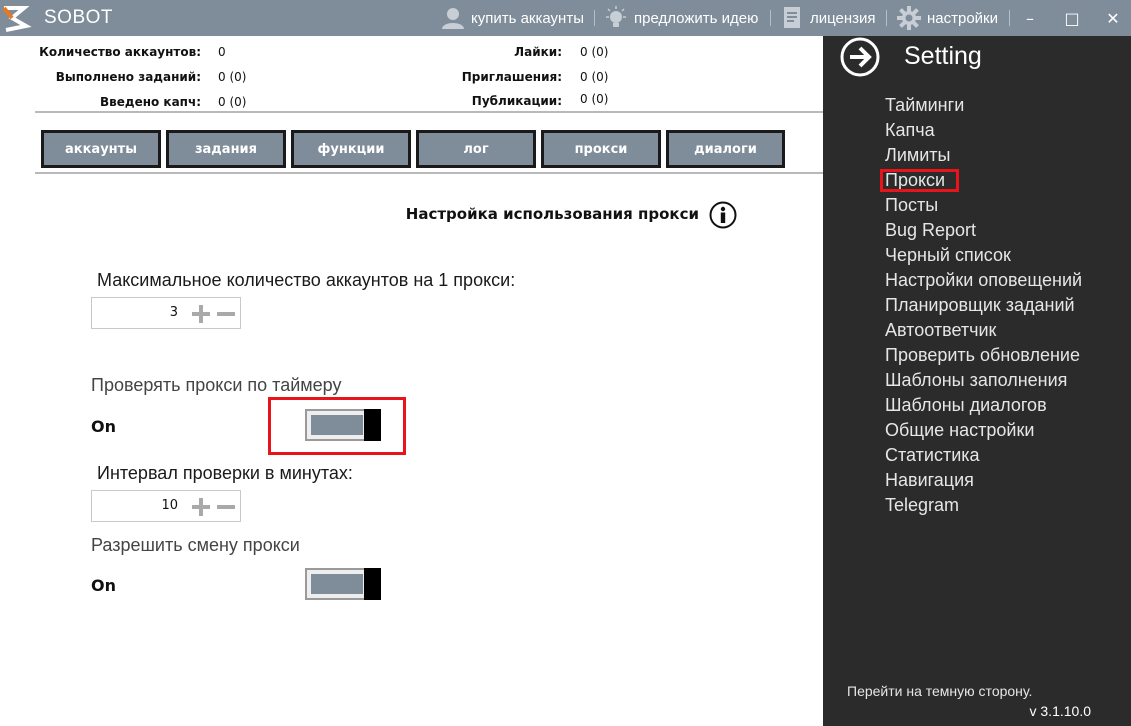 Image resolution: width=1131 pixels, height=726 pixels. What do you see at coordinates (516, 101) in the screenshot?
I see `posts-label: Публикации:` at bounding box center [516, 101].